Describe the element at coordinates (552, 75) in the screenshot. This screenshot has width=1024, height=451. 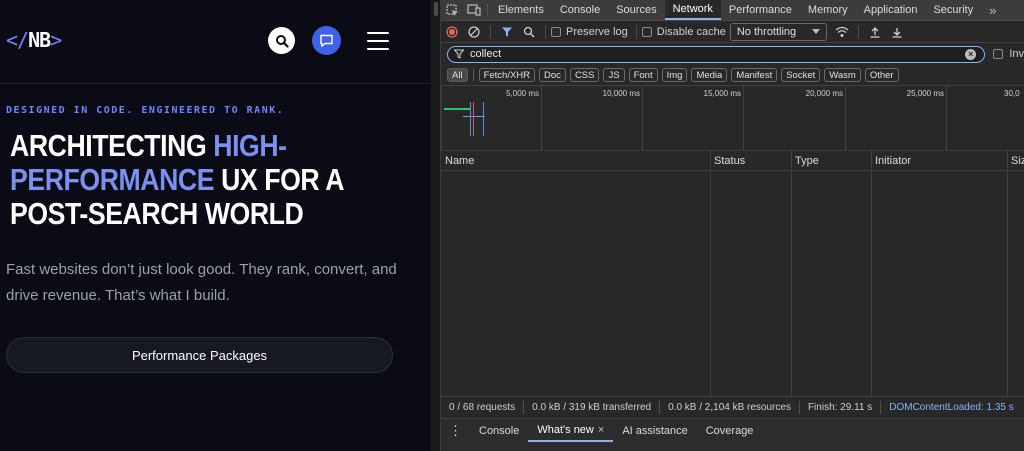
I see `type-filter-doc: Doc` at that location.